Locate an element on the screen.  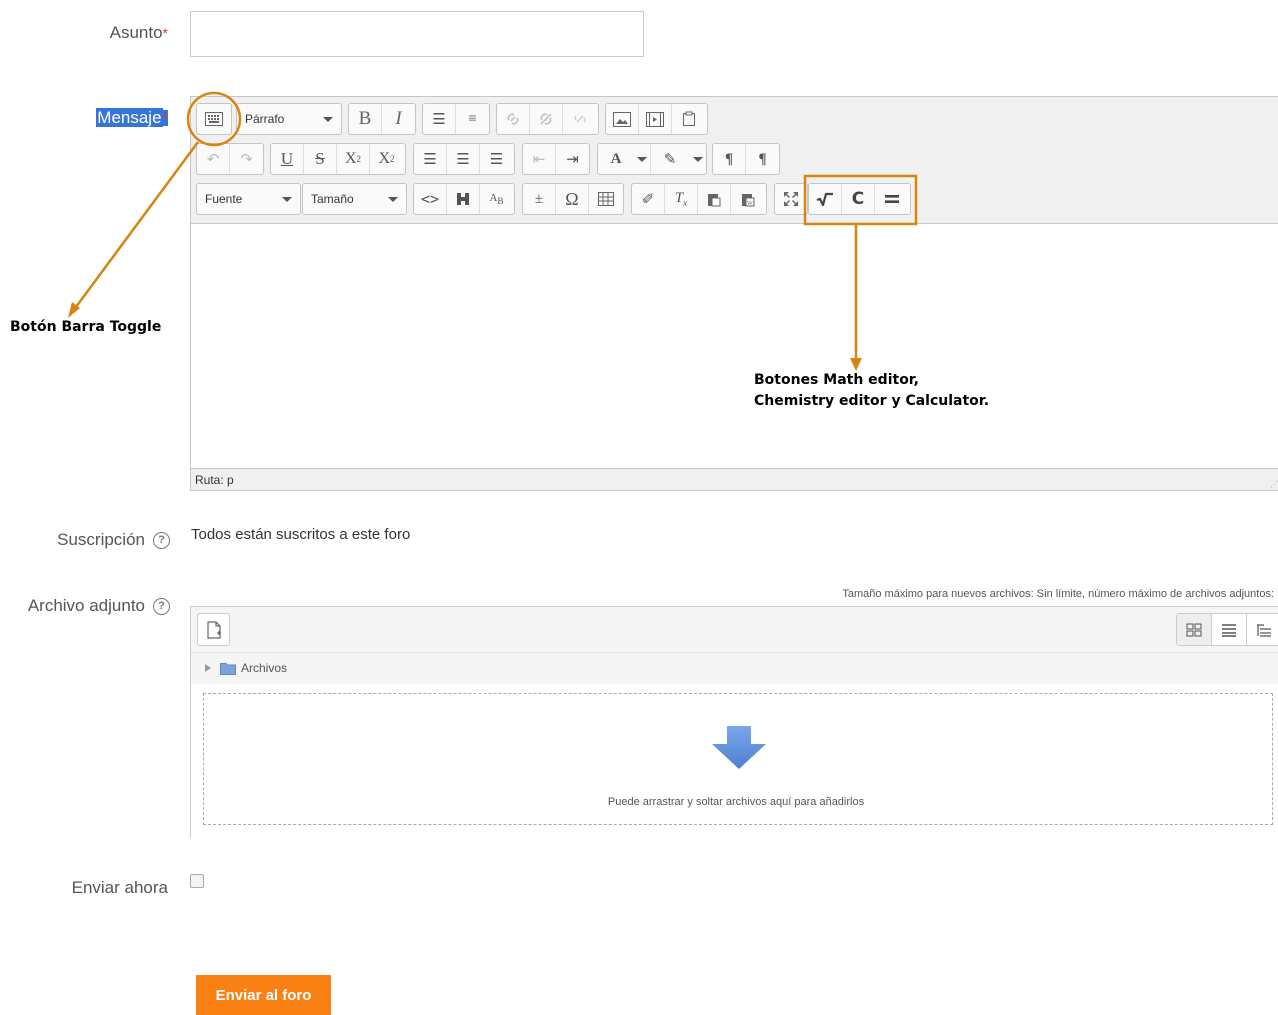
text-color-button: A is located at coordinates (616, 159).